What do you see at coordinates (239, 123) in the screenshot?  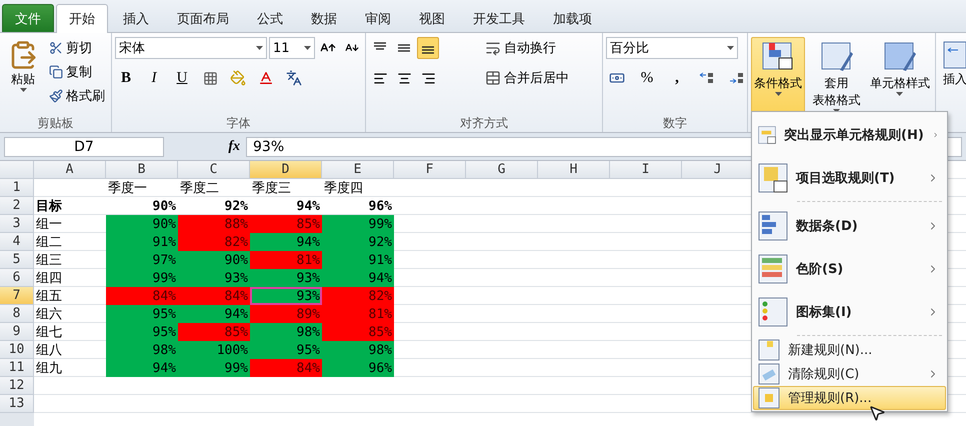 I see `group-label: 字体` at bounding box center [239, 123].